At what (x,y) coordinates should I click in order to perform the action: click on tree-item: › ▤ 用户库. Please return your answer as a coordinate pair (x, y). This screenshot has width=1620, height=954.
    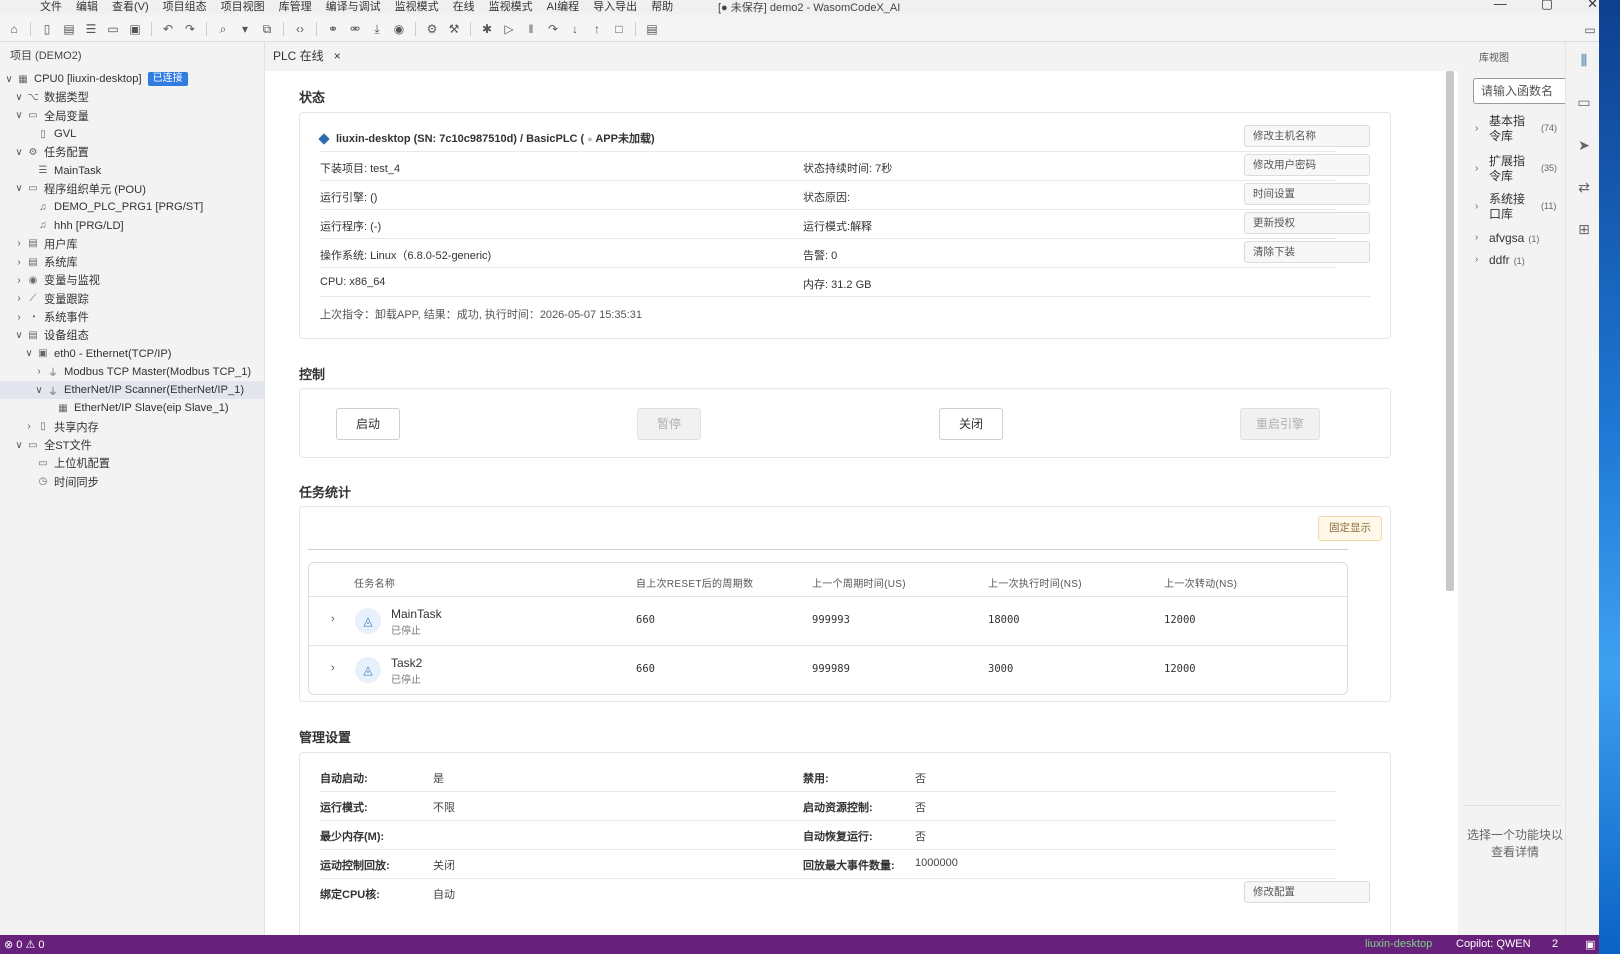
    Looking at the image, I should click on (132, 244).